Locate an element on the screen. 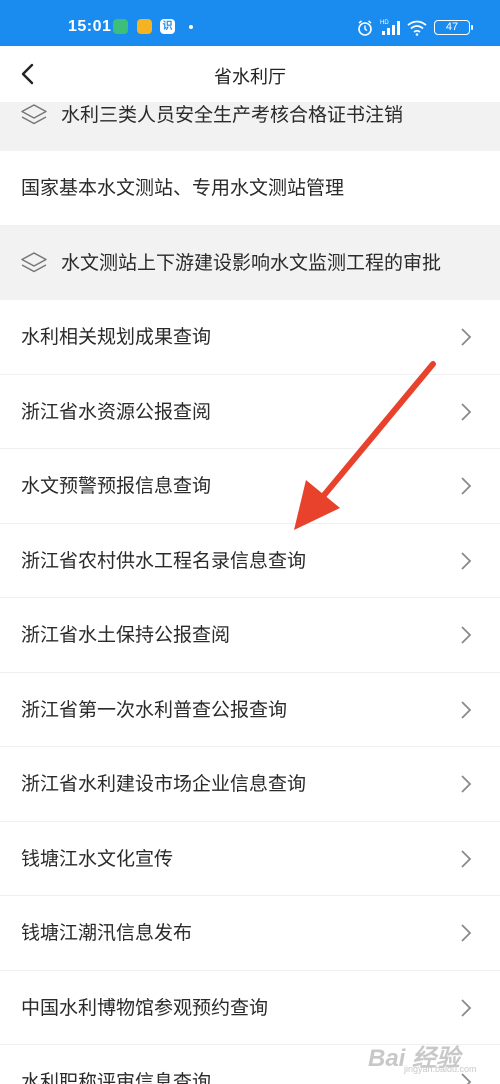  list-item: 浙江省农村供水工程名录信息查询 is located at coordinates (250, 561).